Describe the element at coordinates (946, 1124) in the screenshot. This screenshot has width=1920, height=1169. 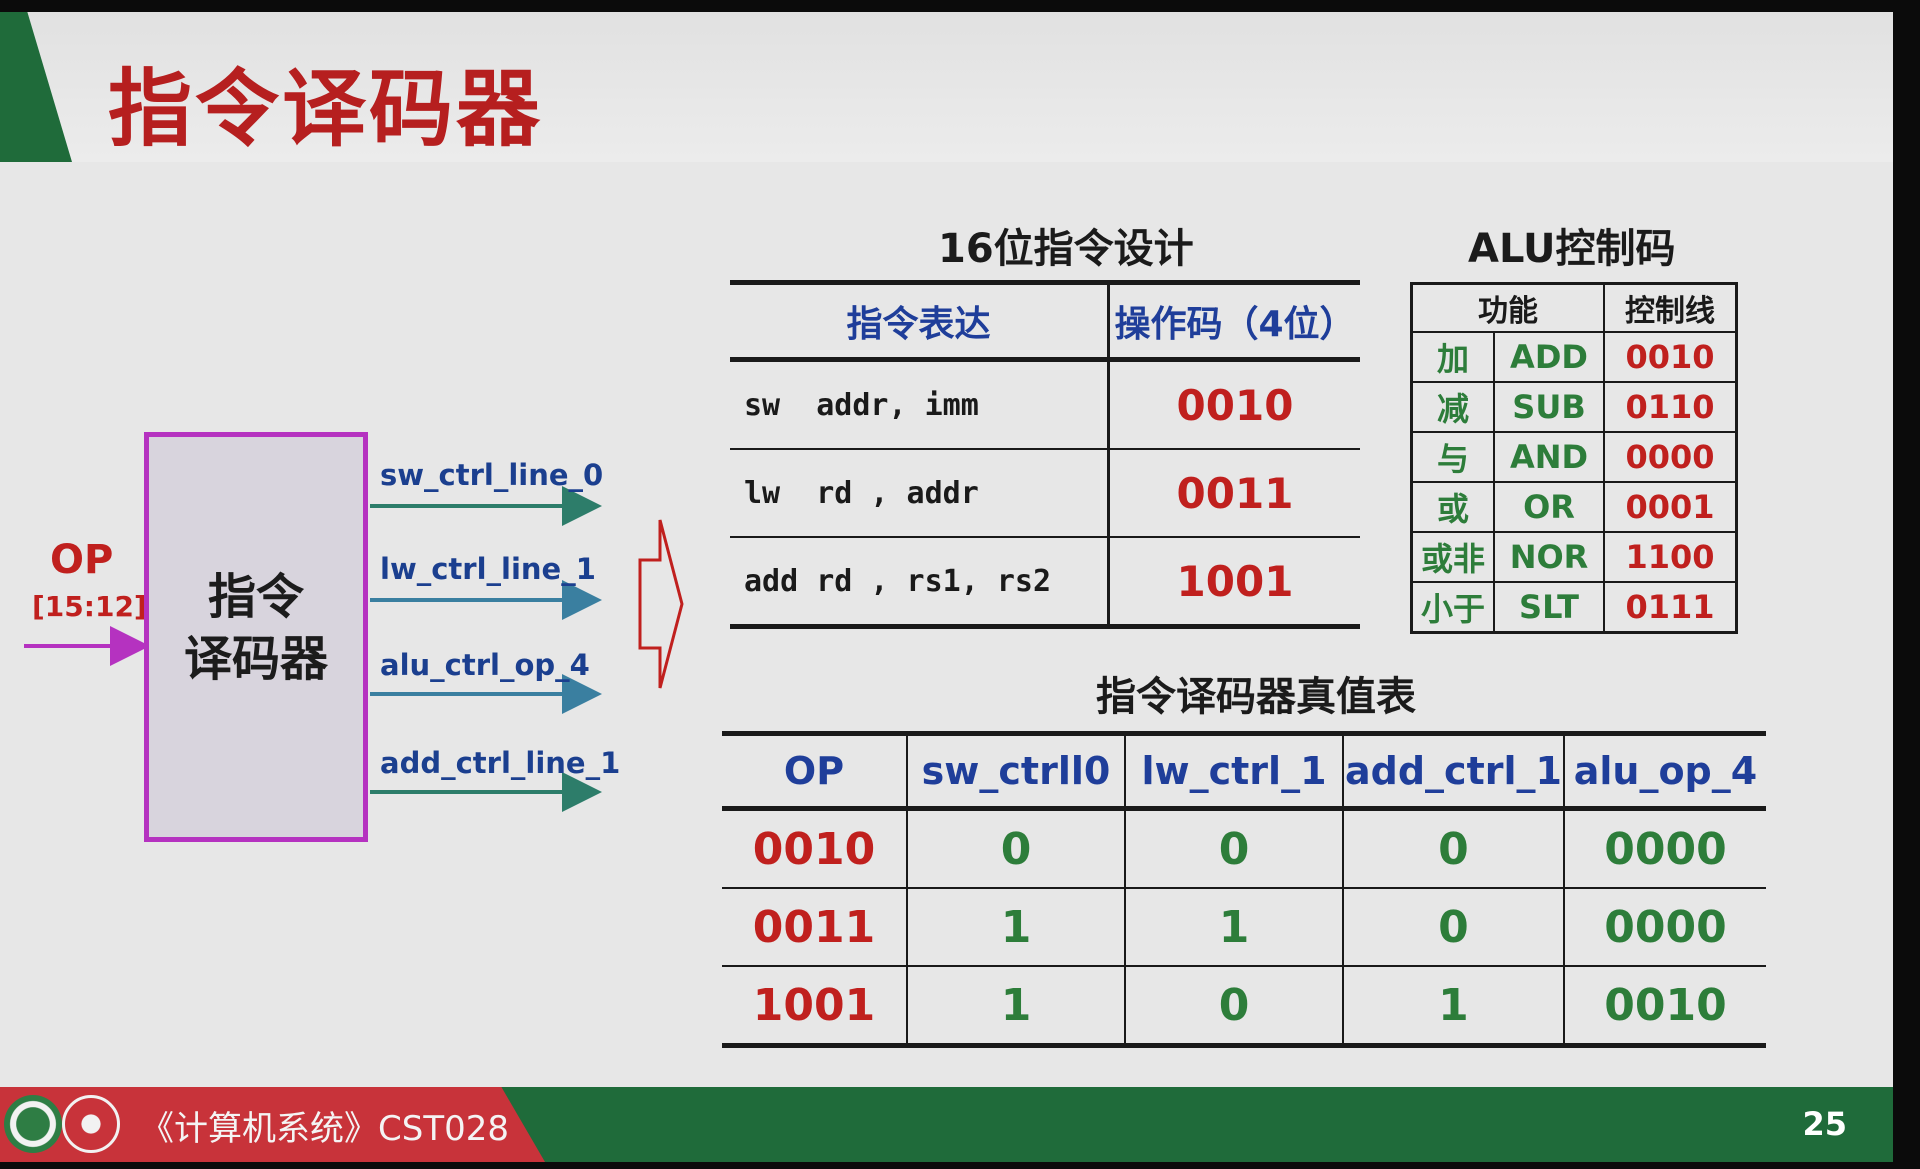
I see `footer-bar: 《计算机系统》CST028 25` at that location.